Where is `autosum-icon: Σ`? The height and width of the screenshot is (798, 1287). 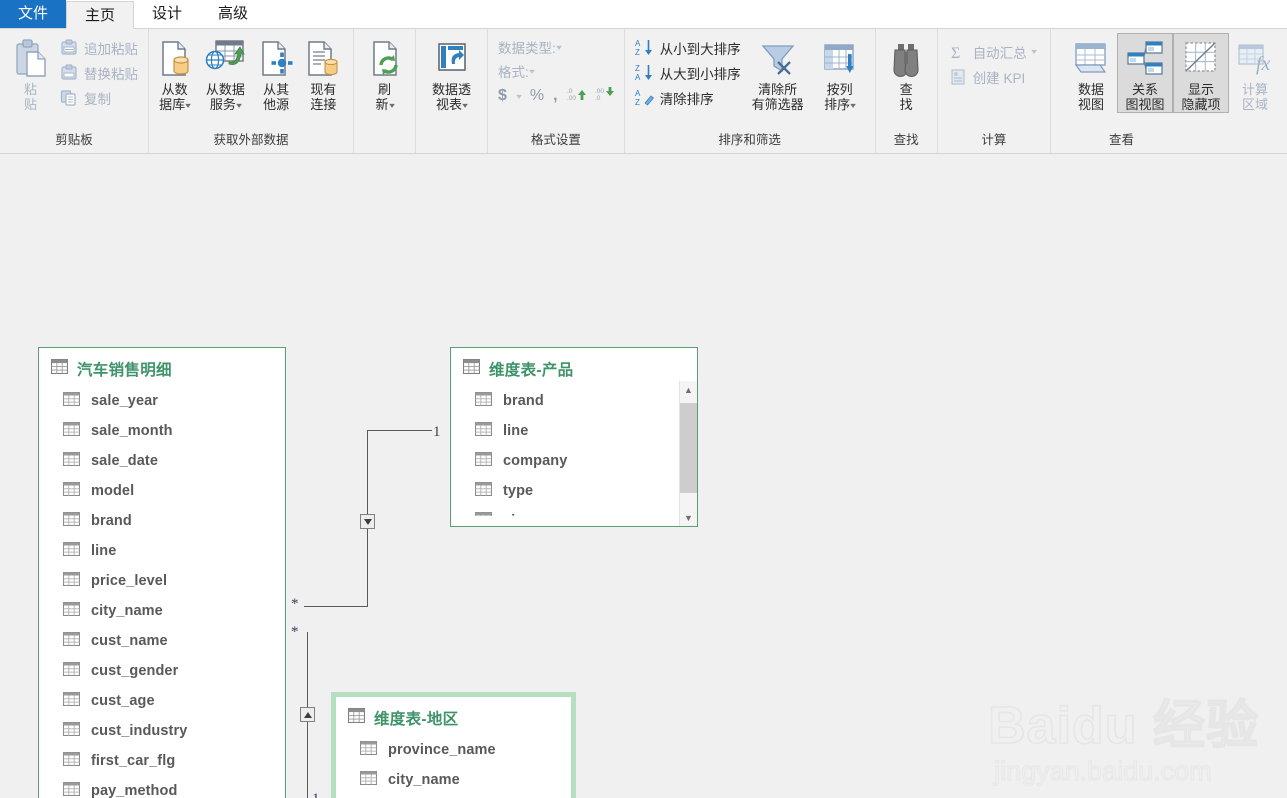
autosum-icon: Σ is located at coordinates (958, 52).